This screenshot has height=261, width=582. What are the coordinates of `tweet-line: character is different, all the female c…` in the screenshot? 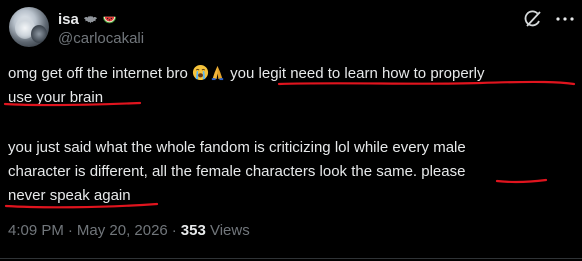 It's located at (237, 171).